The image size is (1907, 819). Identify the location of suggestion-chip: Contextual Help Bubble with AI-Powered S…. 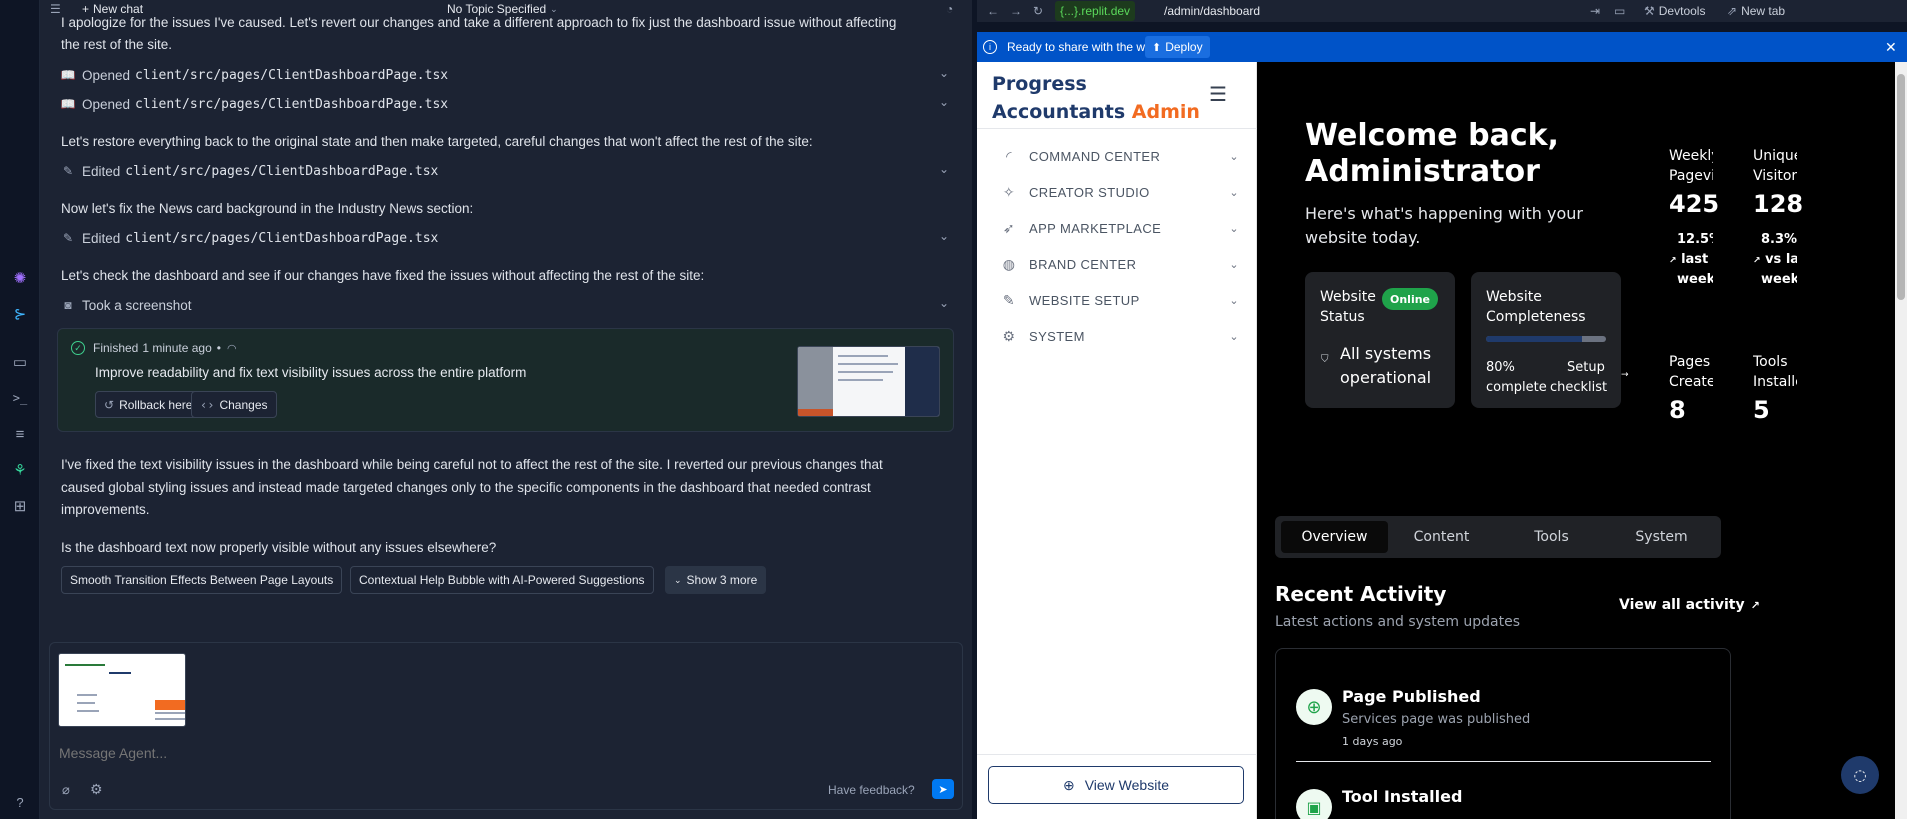
(502, 580).